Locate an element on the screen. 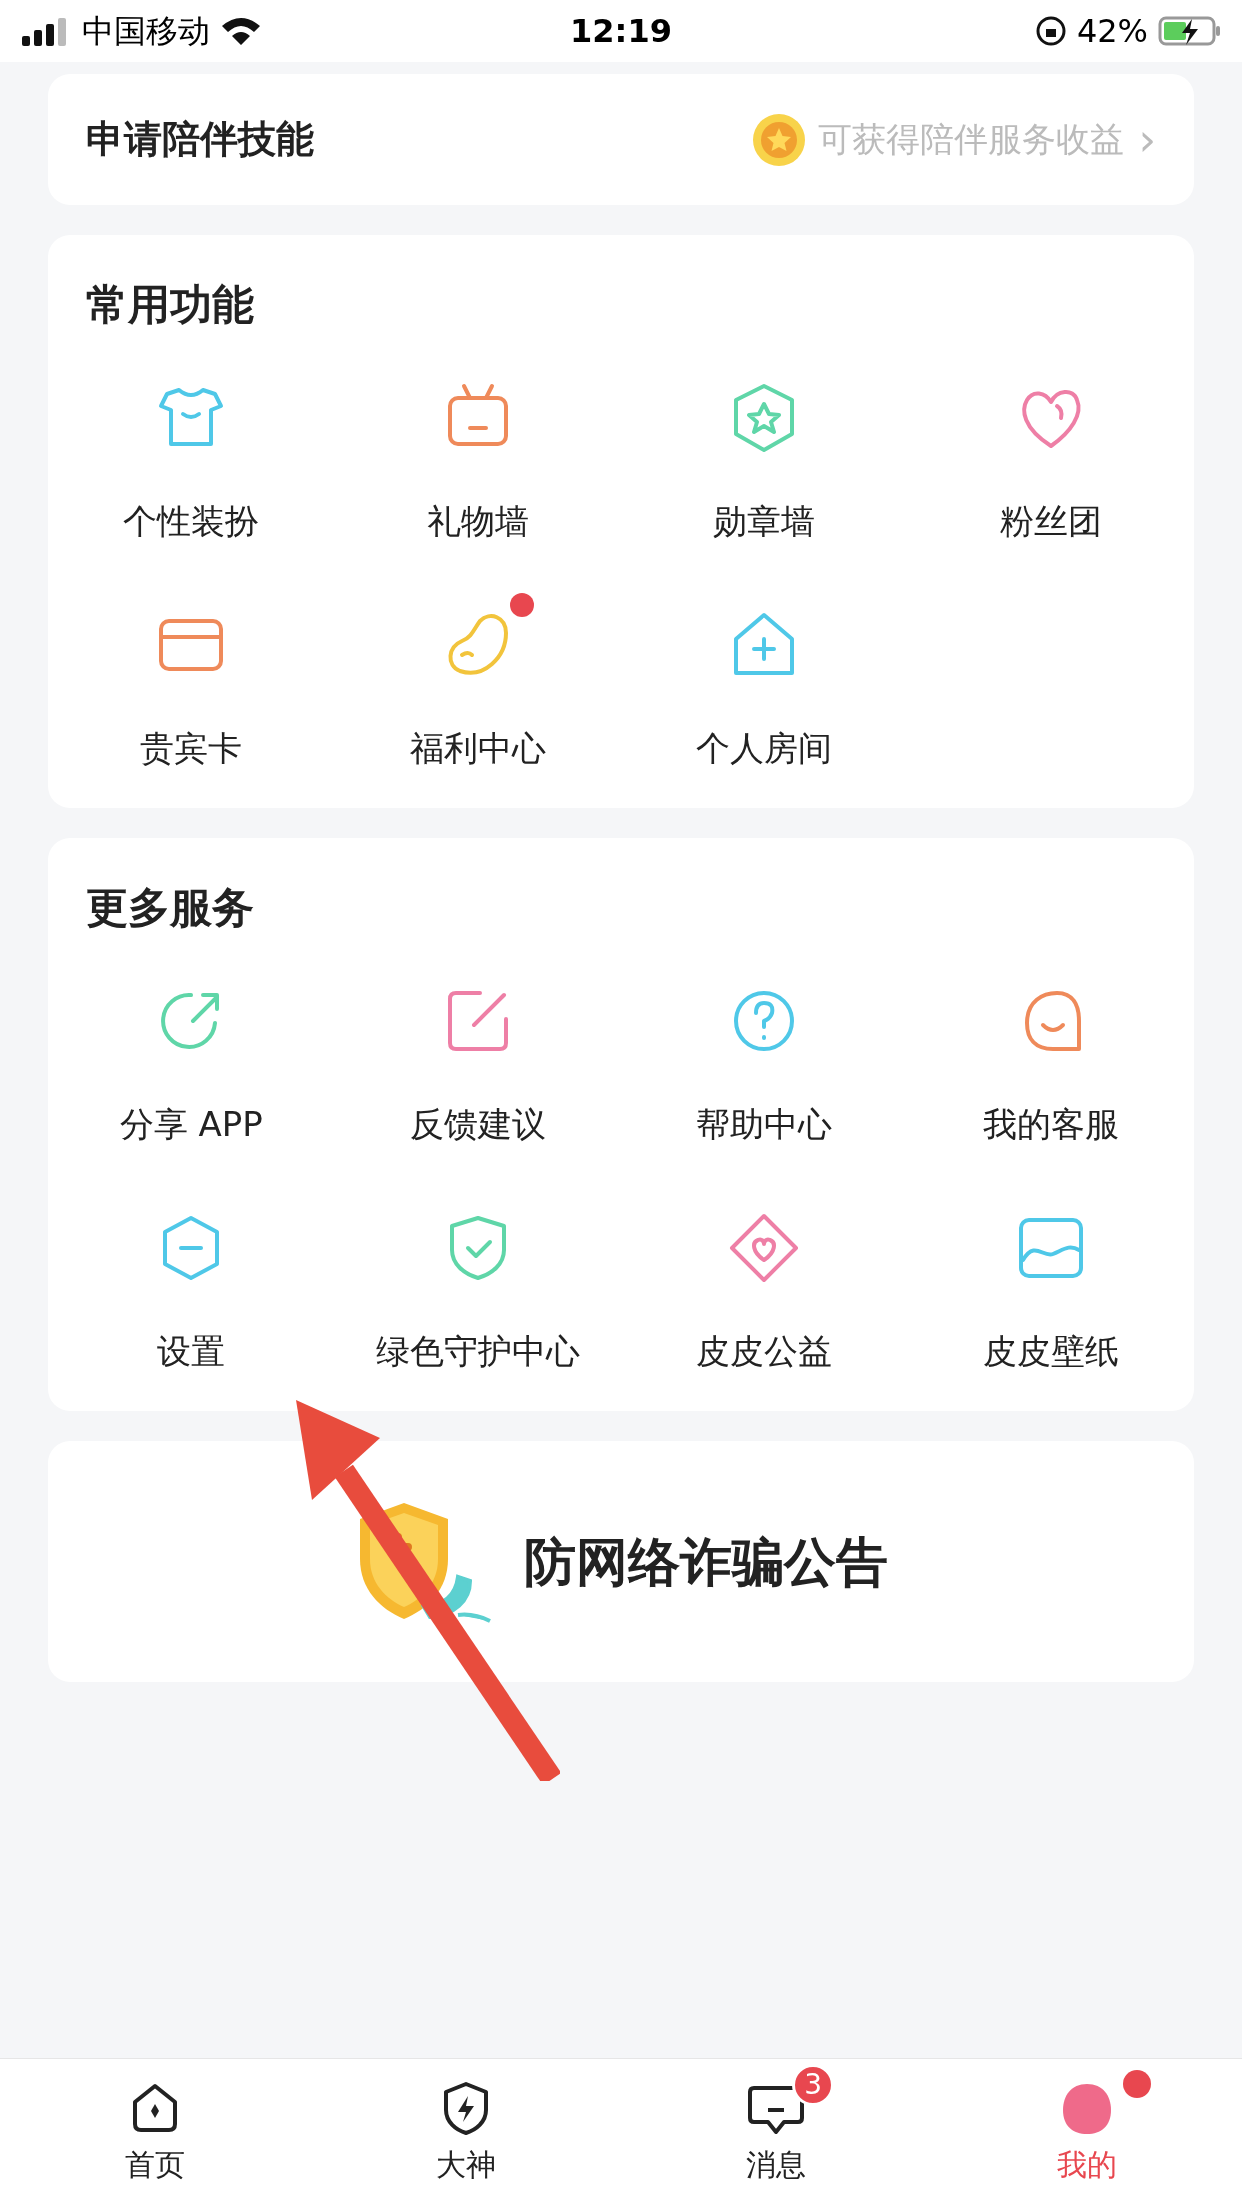 This screenshot has width=1242, height=2208. feature-label: 勋章墙 is located at coordinates (764, 521).